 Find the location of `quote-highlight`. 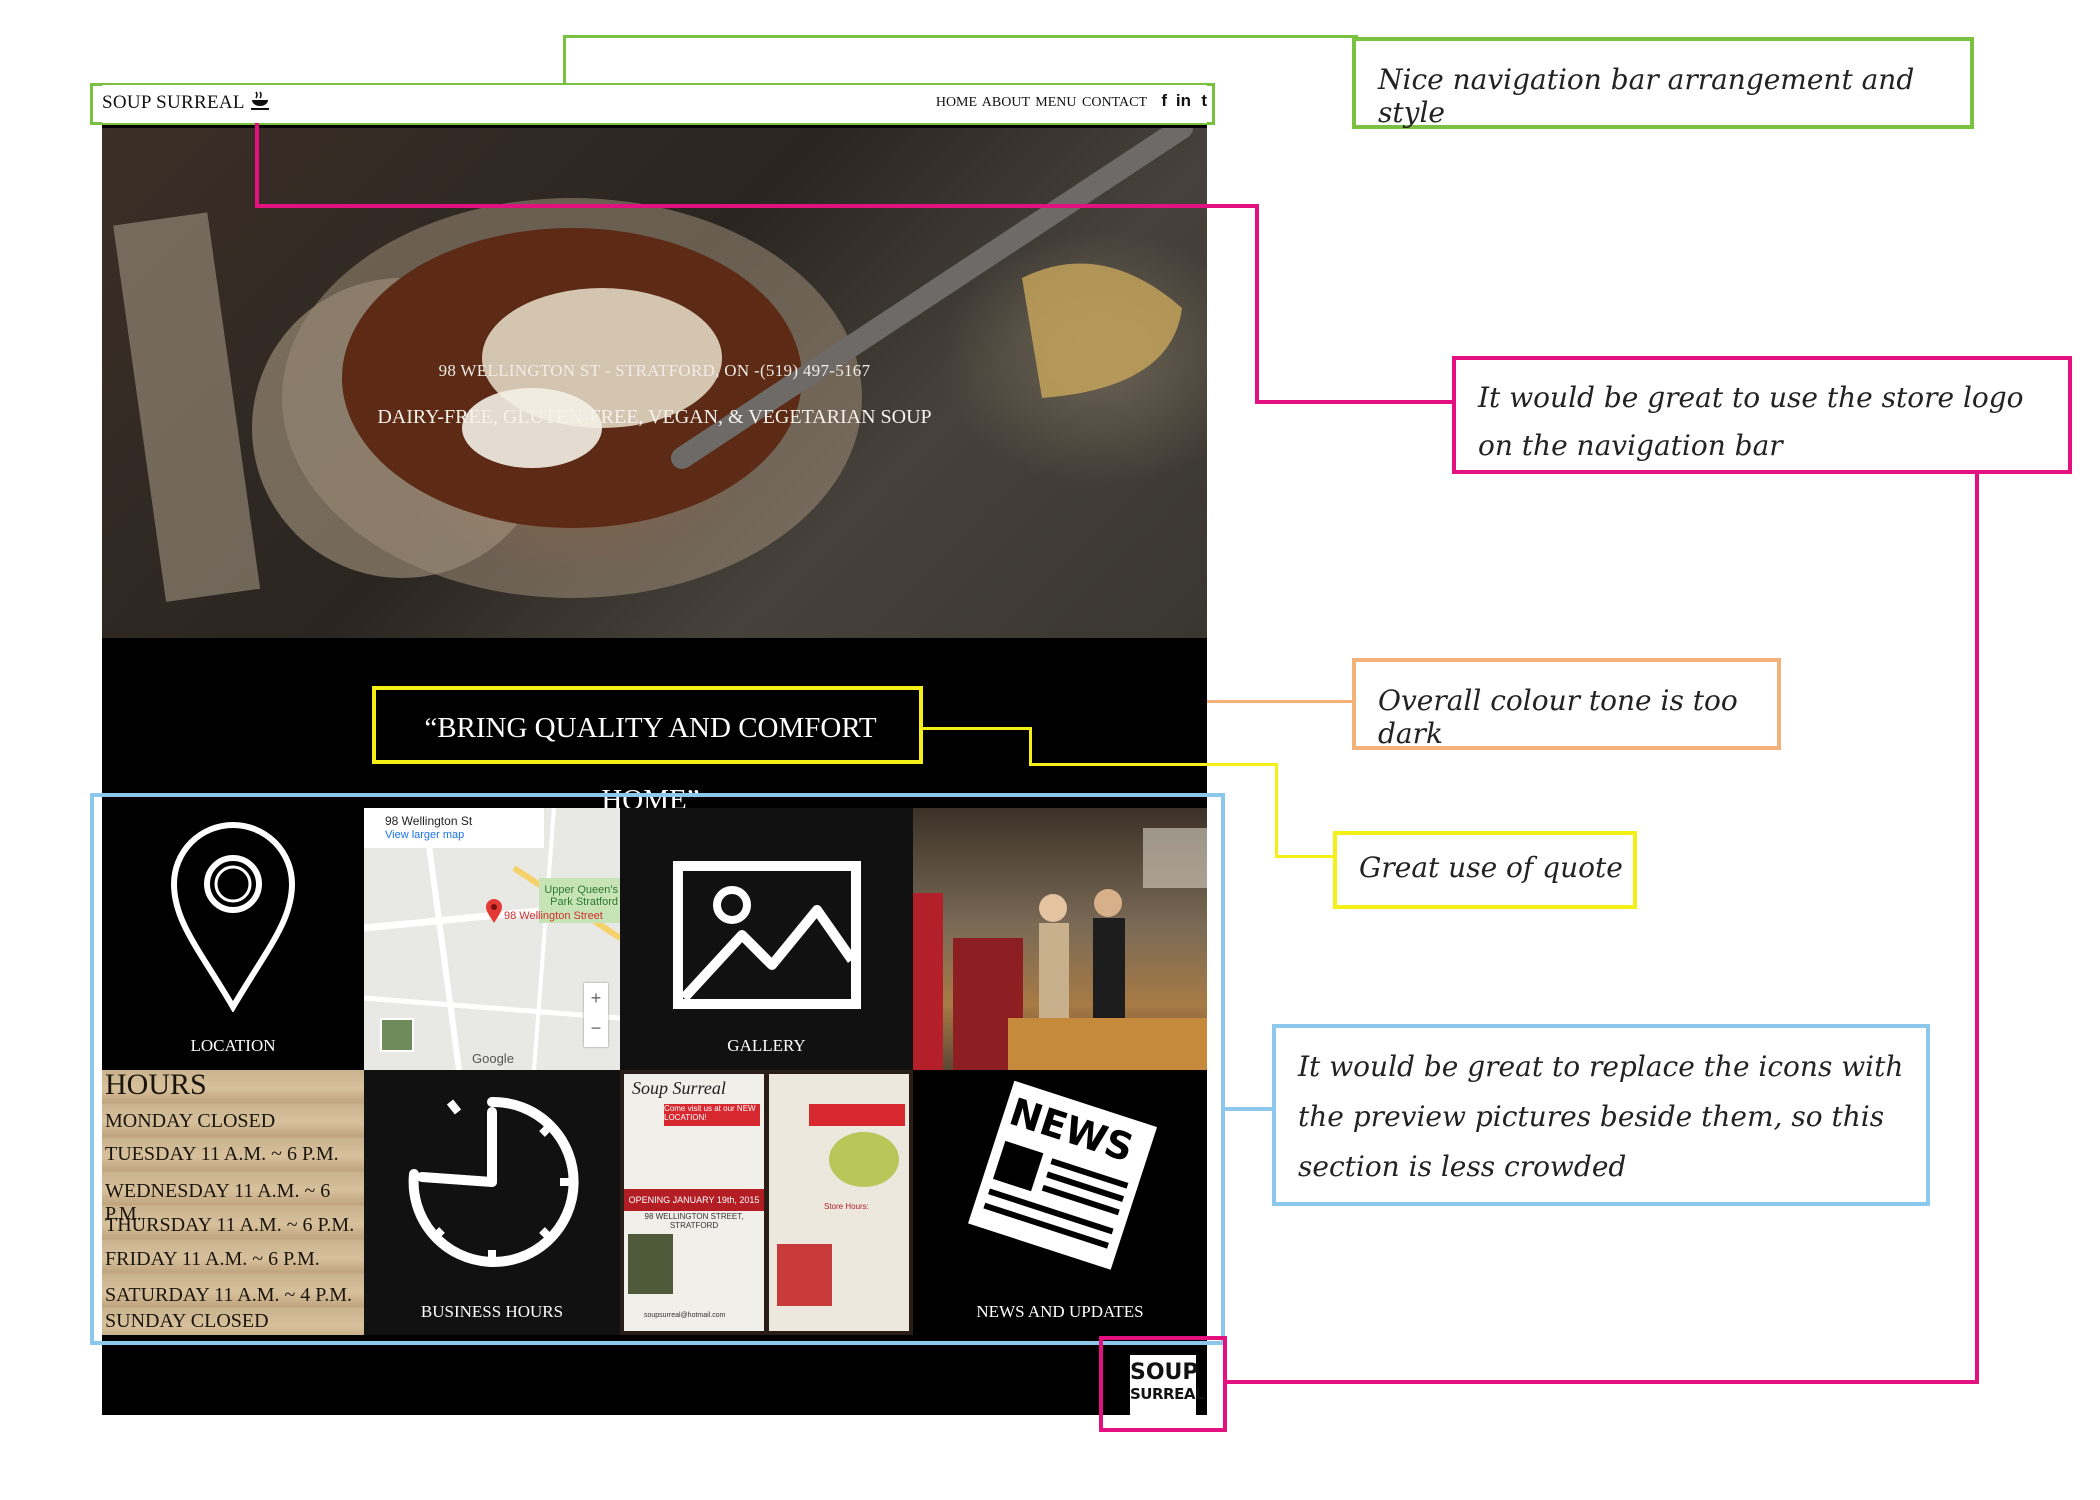

quote-highlight is located at coordinates (647, 725).